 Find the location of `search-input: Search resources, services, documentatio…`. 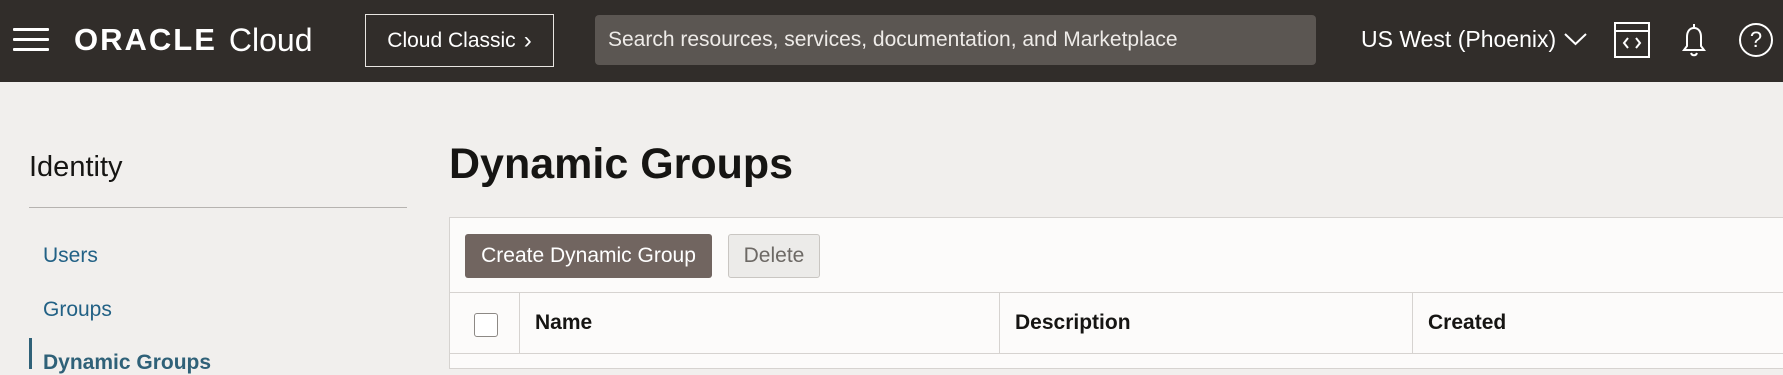

search-input: Search resources, services, documentatio… is located at coordinates (955, 40).